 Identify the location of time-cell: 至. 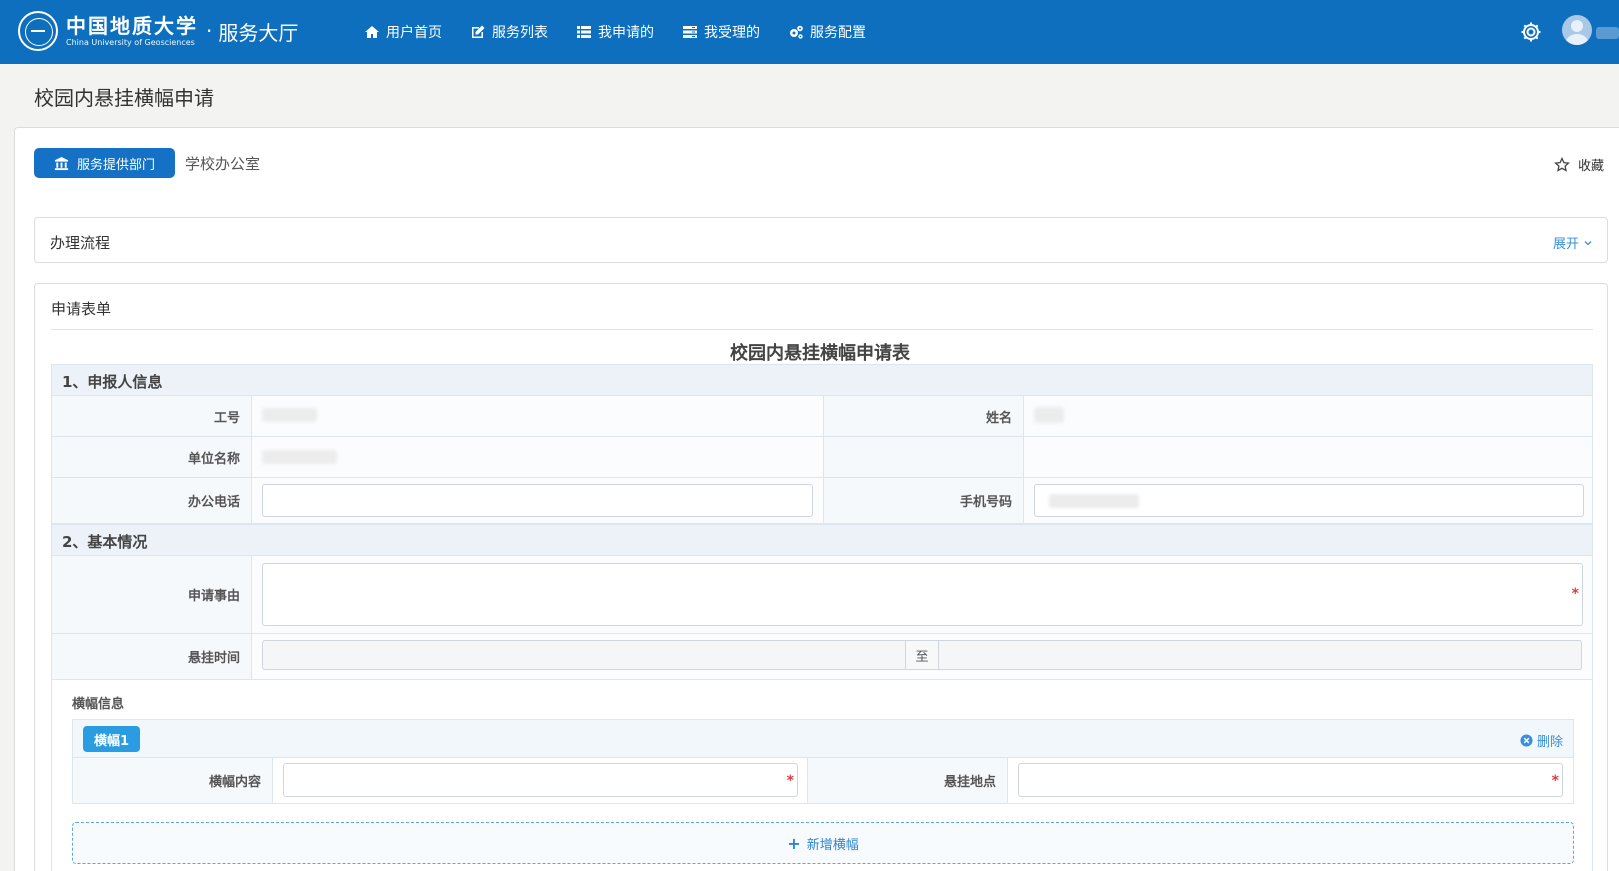
(922, 656).